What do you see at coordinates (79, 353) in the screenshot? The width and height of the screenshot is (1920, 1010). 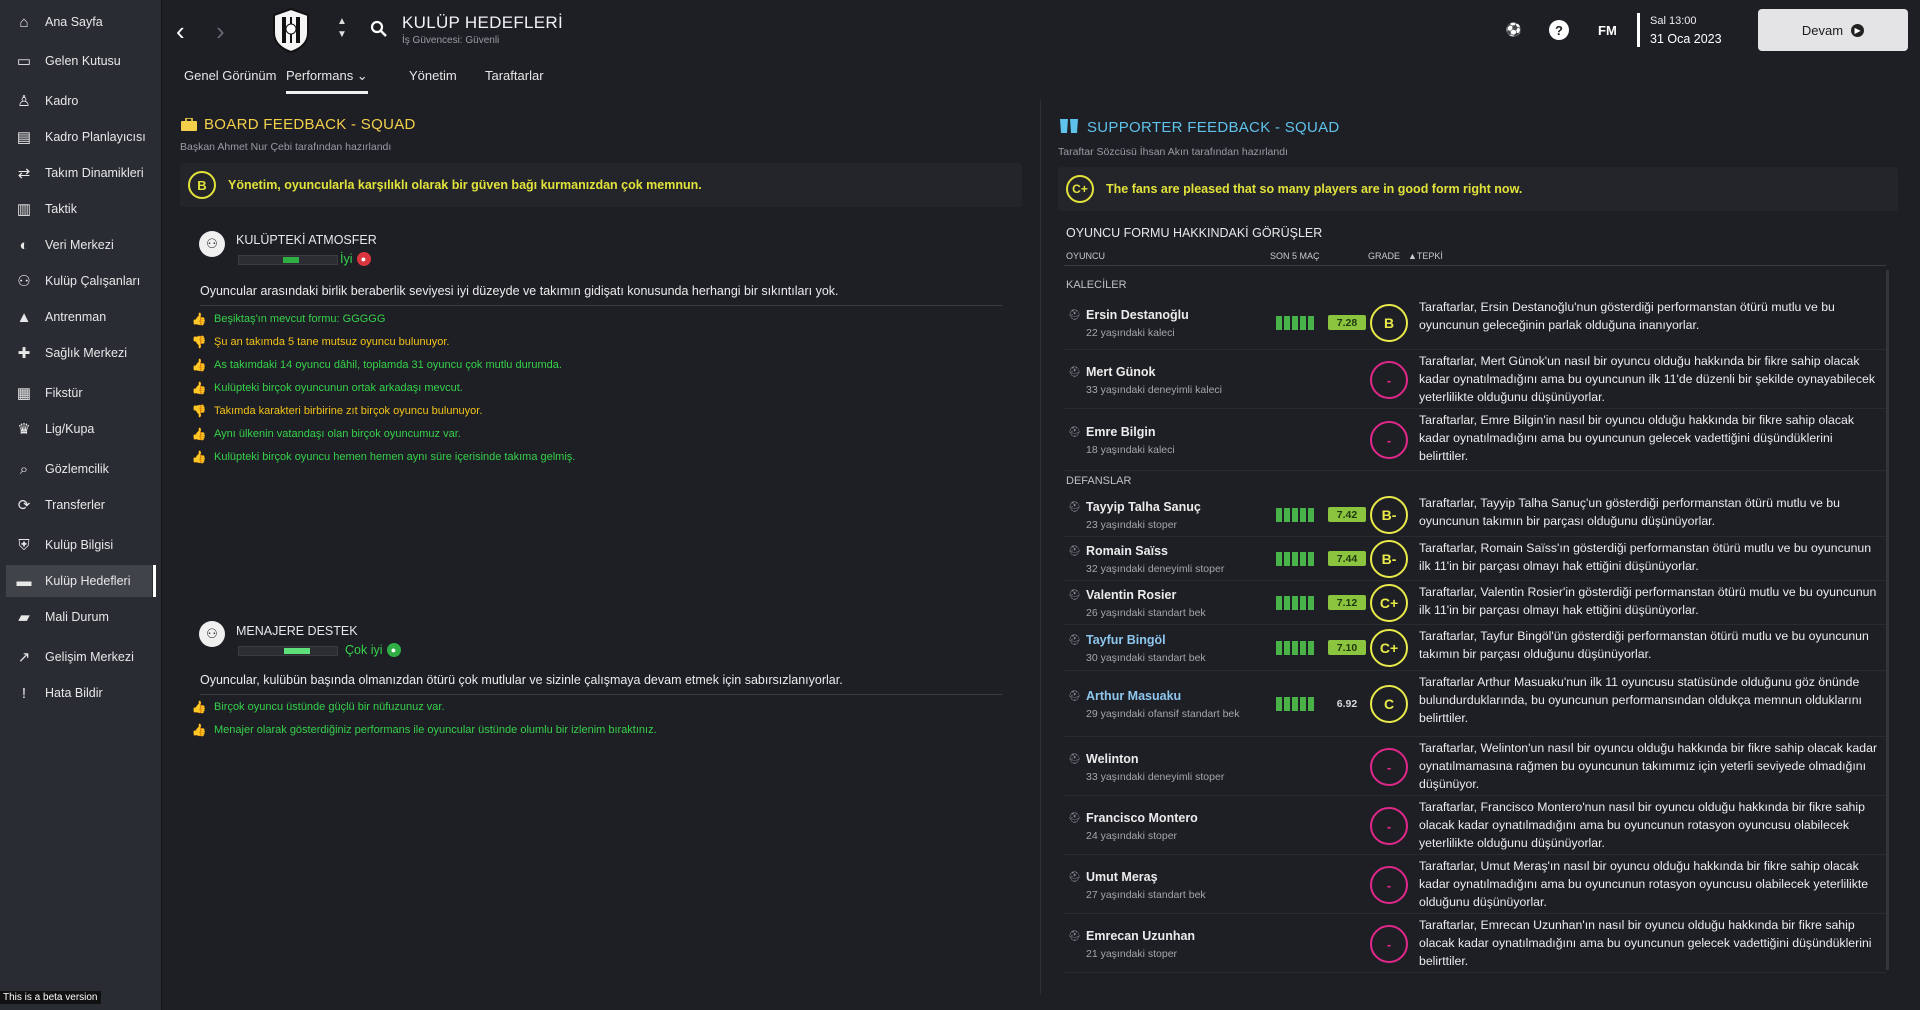 I see `sidebar-item: ✚ Sağlık Merkezi` at bounding box center [79, 353].